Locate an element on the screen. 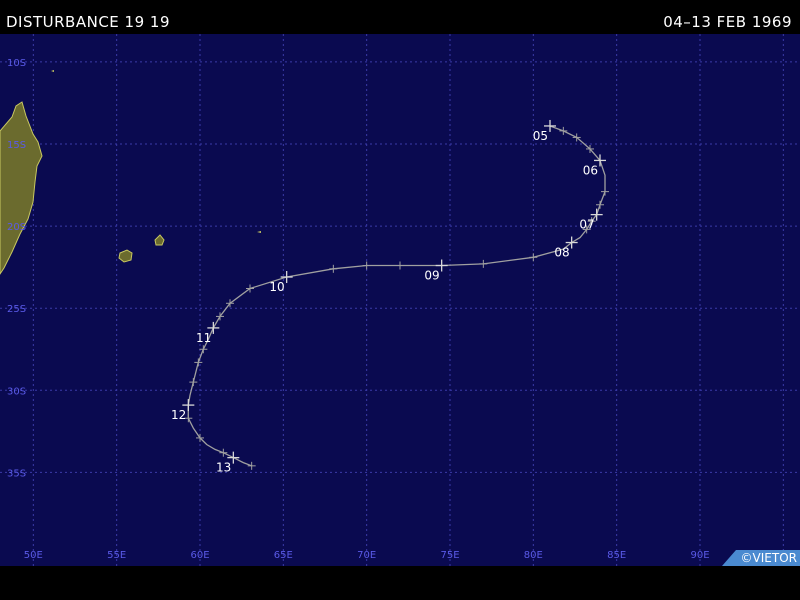  lat-label-35S: 35S is located at coordinates (16, 473).